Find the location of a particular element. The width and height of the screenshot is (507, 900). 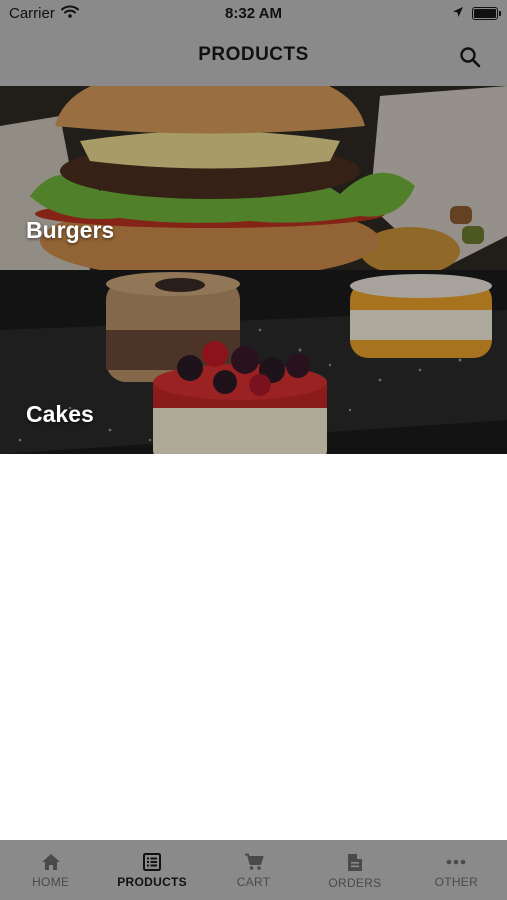

tab-label-cart: CART is located at coordinates (253, 882).